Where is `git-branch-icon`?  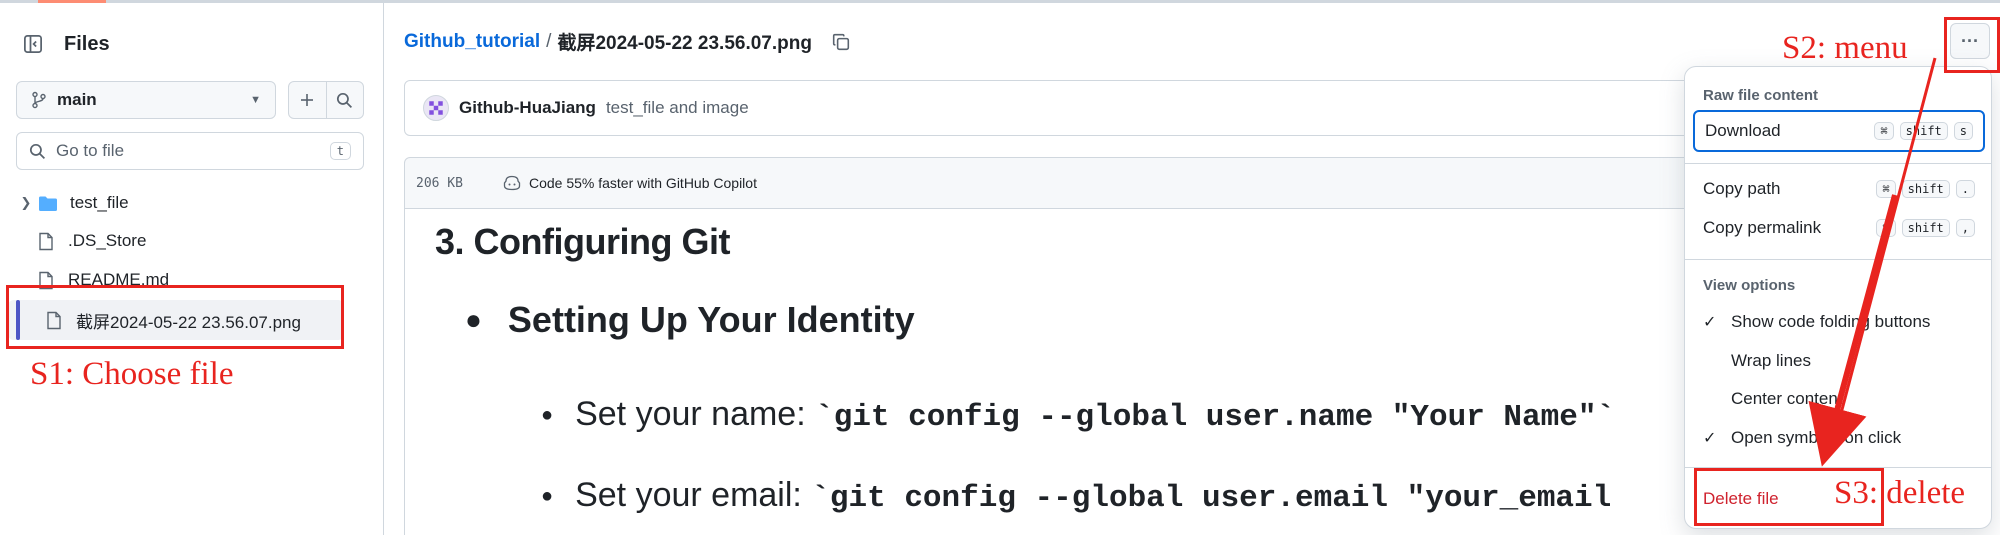
git-branch-icon is located at coordinates (39, 100).